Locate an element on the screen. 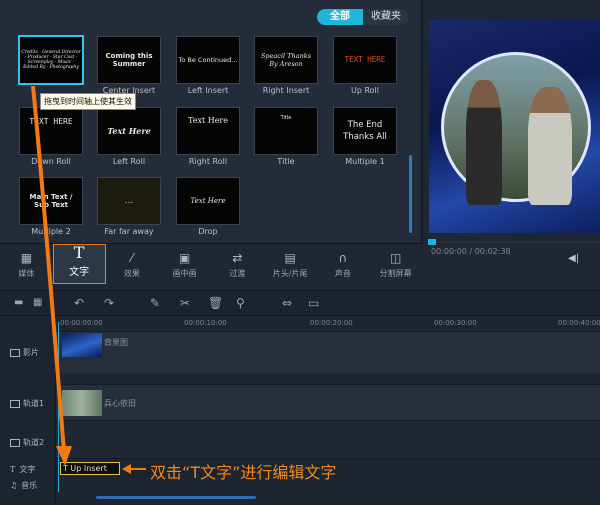 Image resolution: width=600 pixels, height=505 pixels. drag-arrow-head is located at coordinates (64, 456).